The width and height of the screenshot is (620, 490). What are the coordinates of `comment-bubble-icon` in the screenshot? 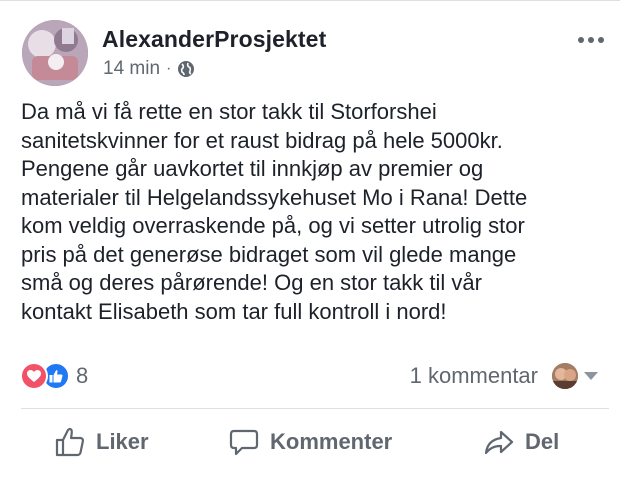 It's located at (244, 442).